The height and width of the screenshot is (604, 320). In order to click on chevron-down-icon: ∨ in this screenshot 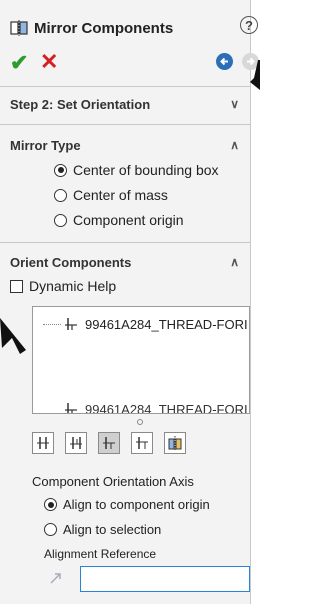, I will do `click(234, 104)`.